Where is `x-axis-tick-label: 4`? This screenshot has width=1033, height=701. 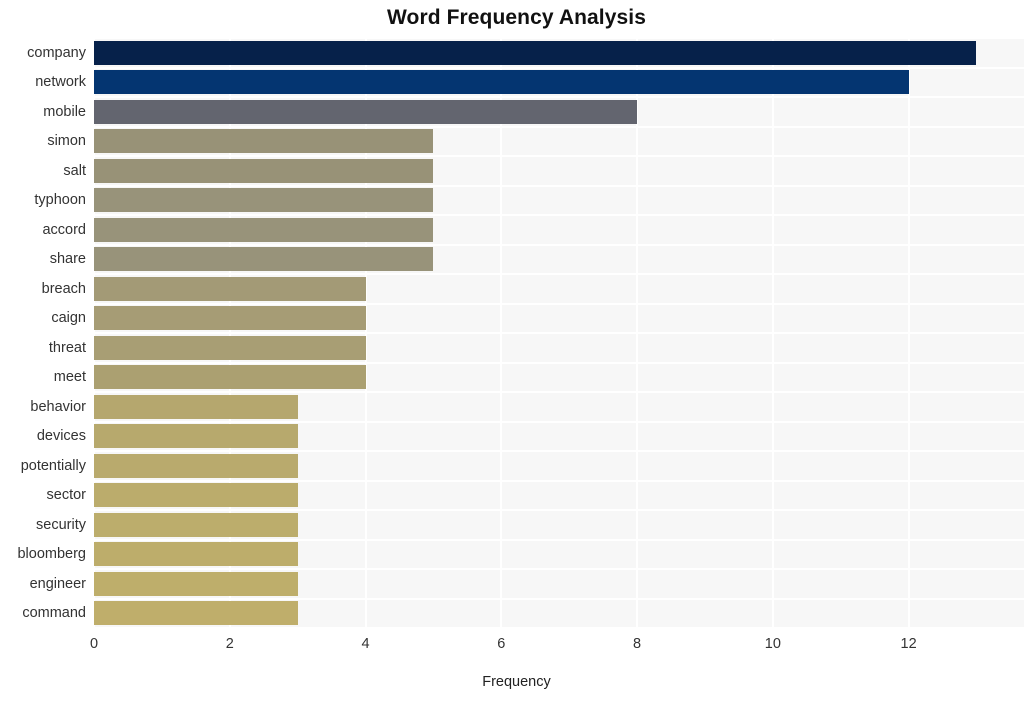
x-axis-tick-label: 4 is located at coordinates (365, 644).